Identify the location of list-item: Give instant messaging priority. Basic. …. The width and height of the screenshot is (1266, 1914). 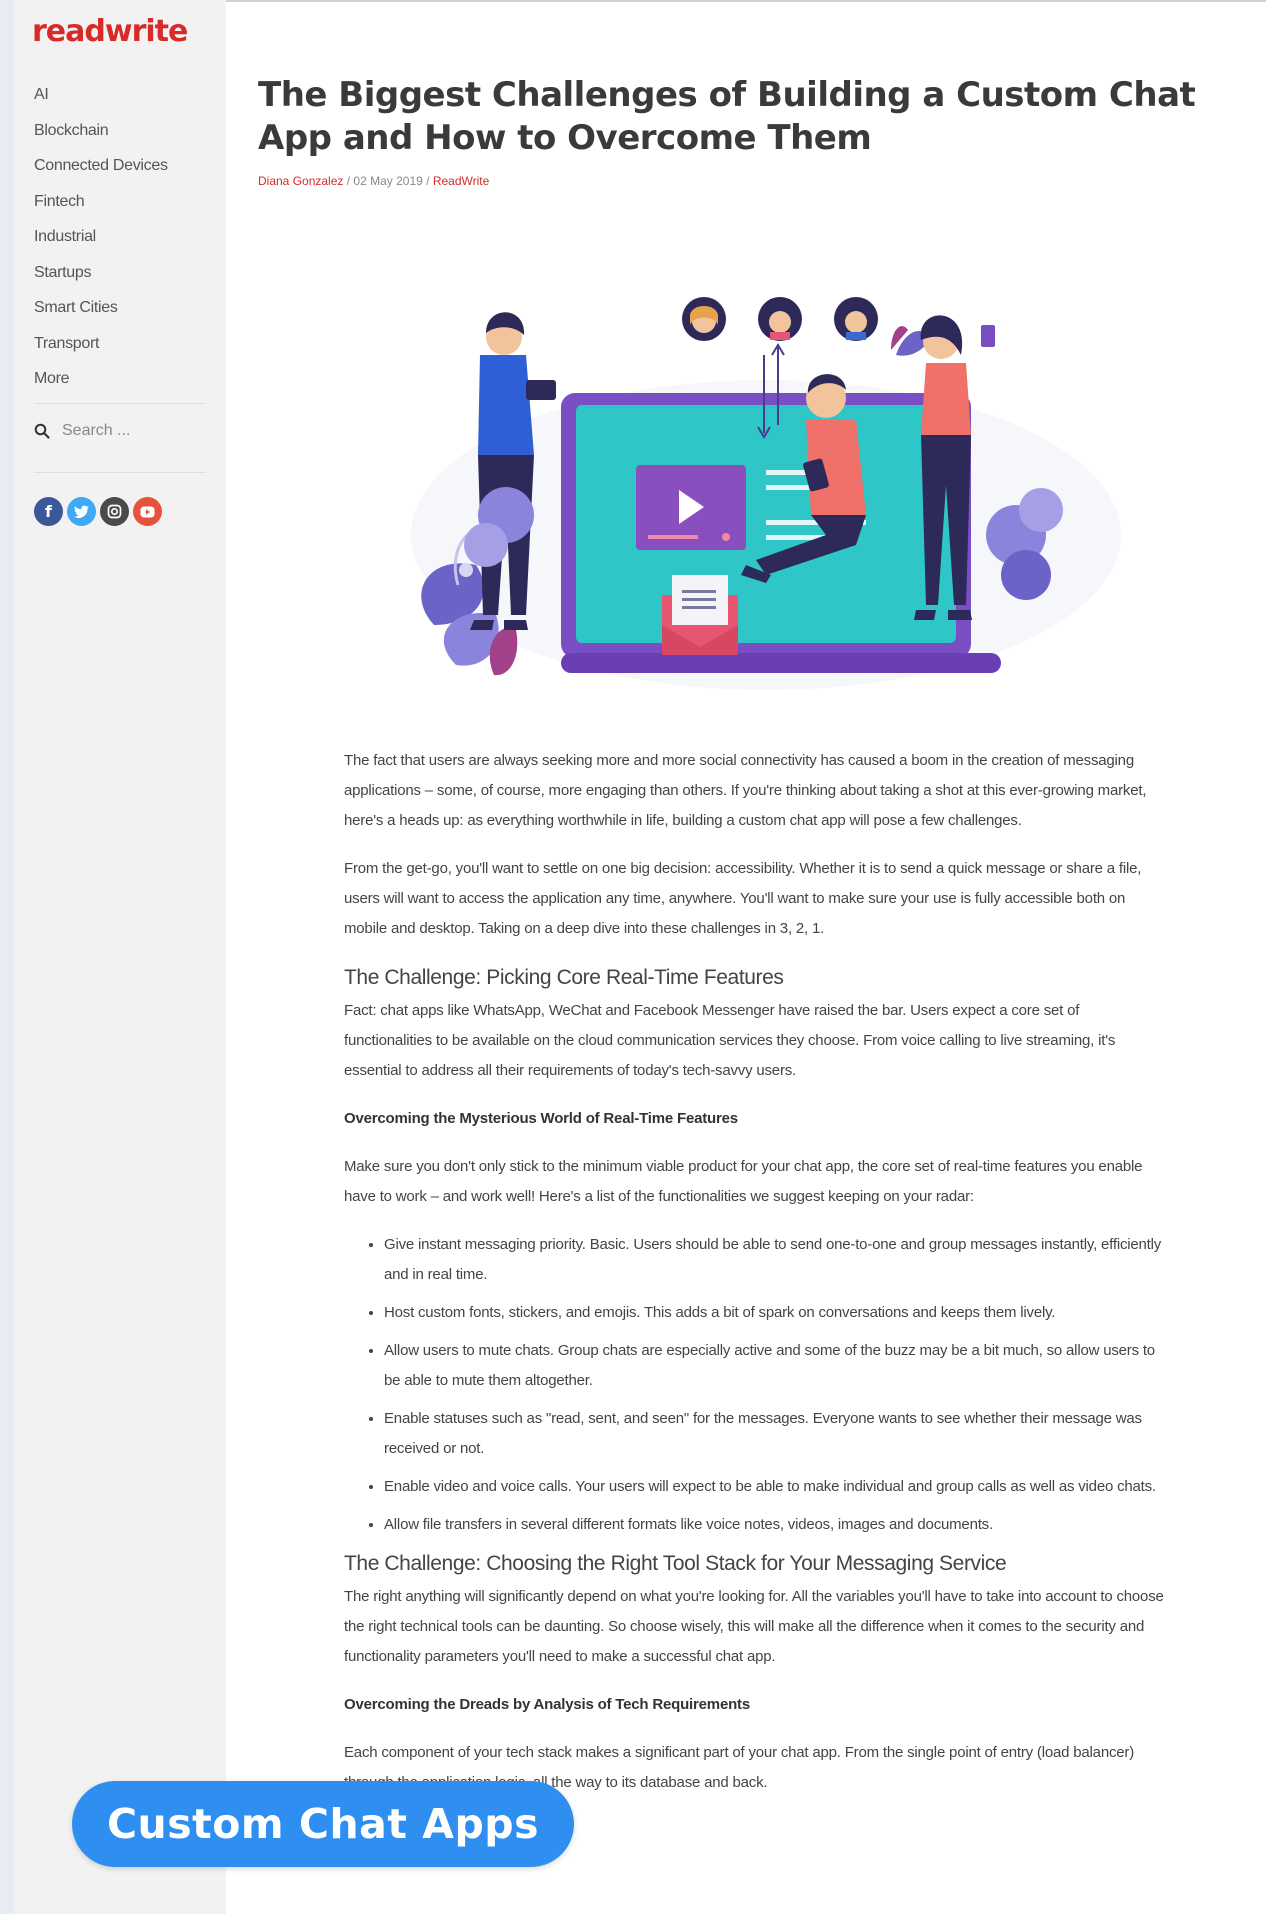
(774, 1260).